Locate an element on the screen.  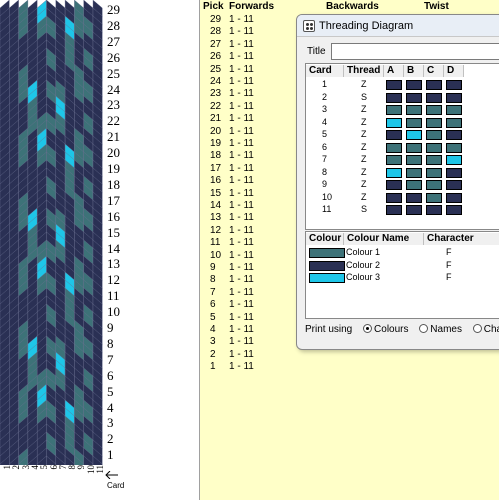
threading-header: A is located at coordinates (394, 71).